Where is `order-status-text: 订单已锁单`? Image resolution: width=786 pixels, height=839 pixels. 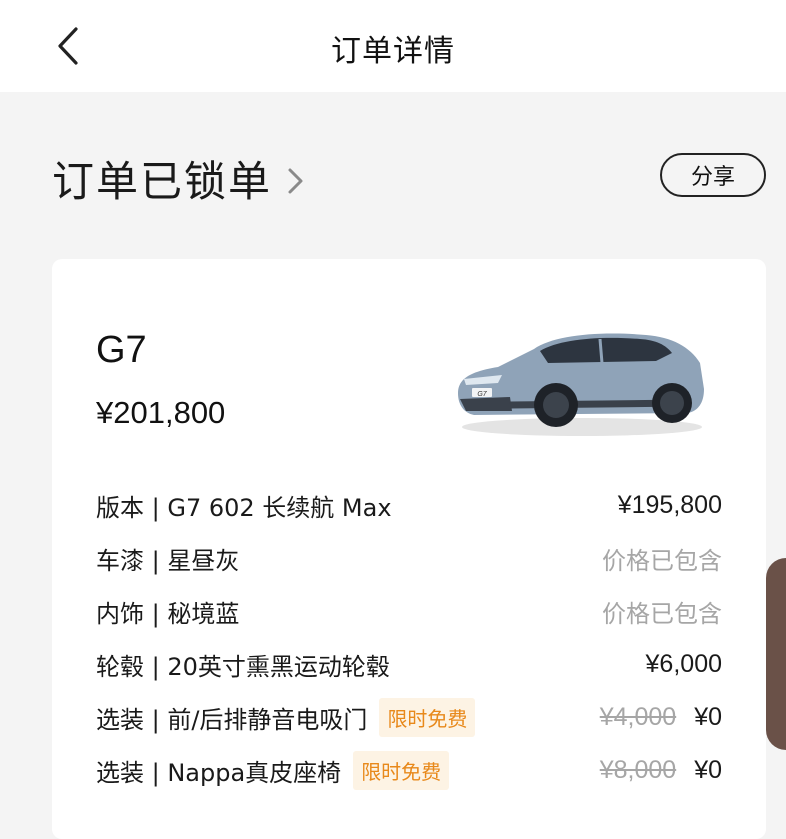 order-status-text: 订单已锁单 is located at coordinates (162, 181).